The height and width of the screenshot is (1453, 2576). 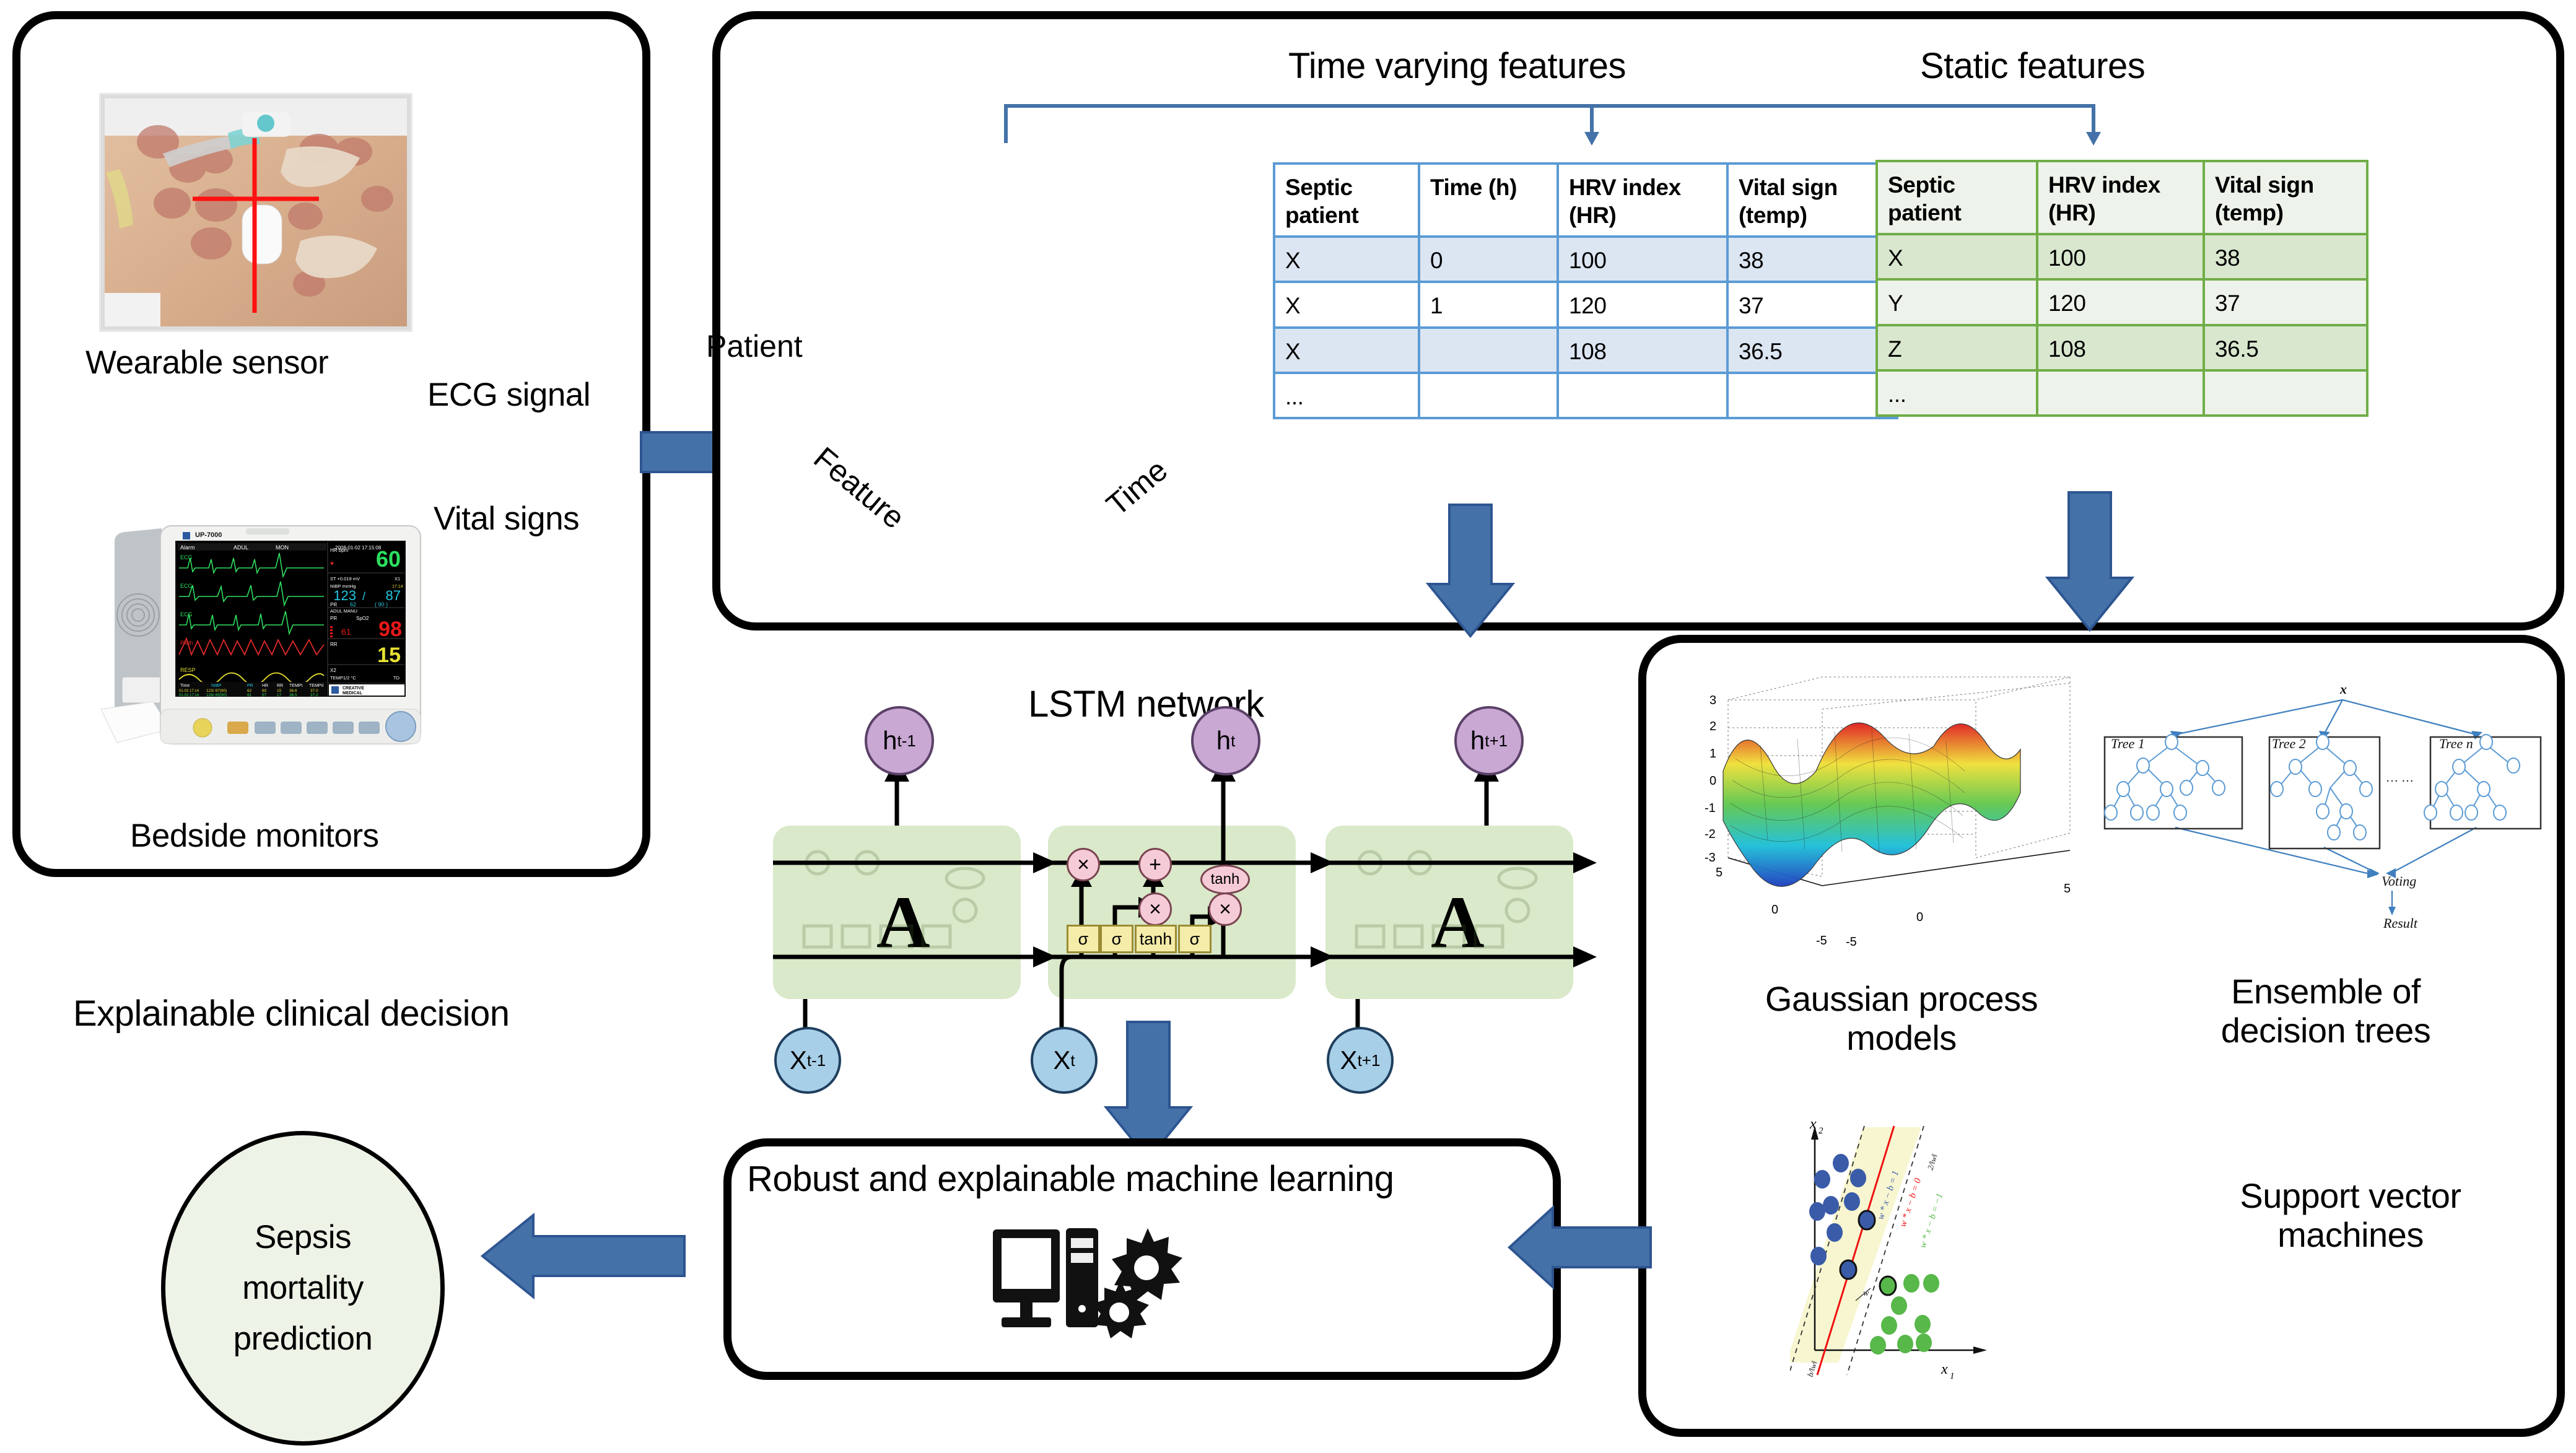 What do you see at coordinates (1369, 1060) in the screenshot?
I see `lstm-input-sub: t+1` at bounding box center [1369, 1060].